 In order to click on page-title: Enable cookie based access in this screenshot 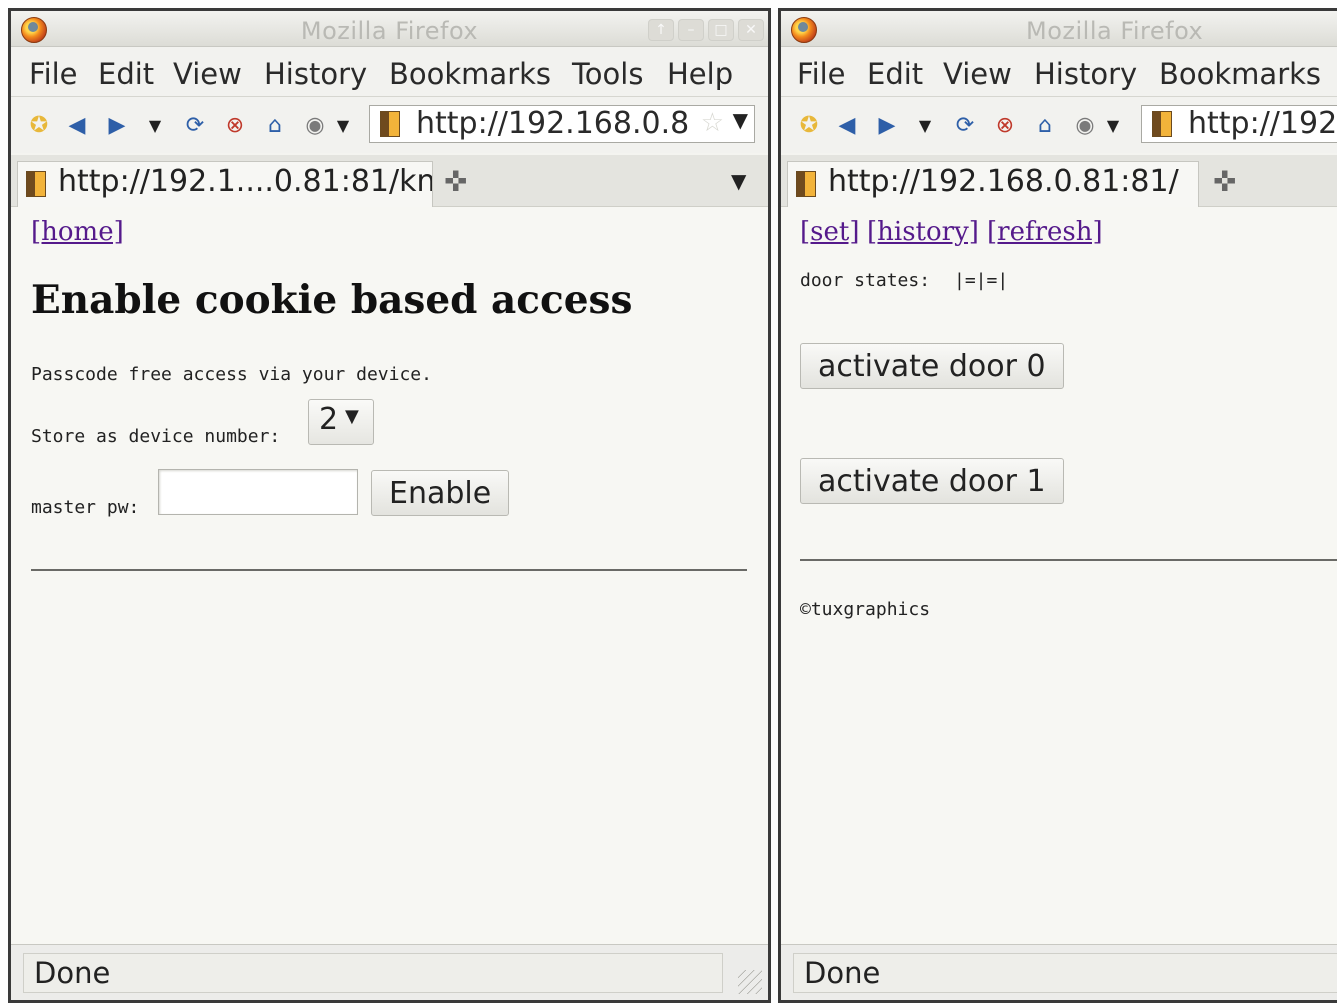, I will do `click(332, 300)`.